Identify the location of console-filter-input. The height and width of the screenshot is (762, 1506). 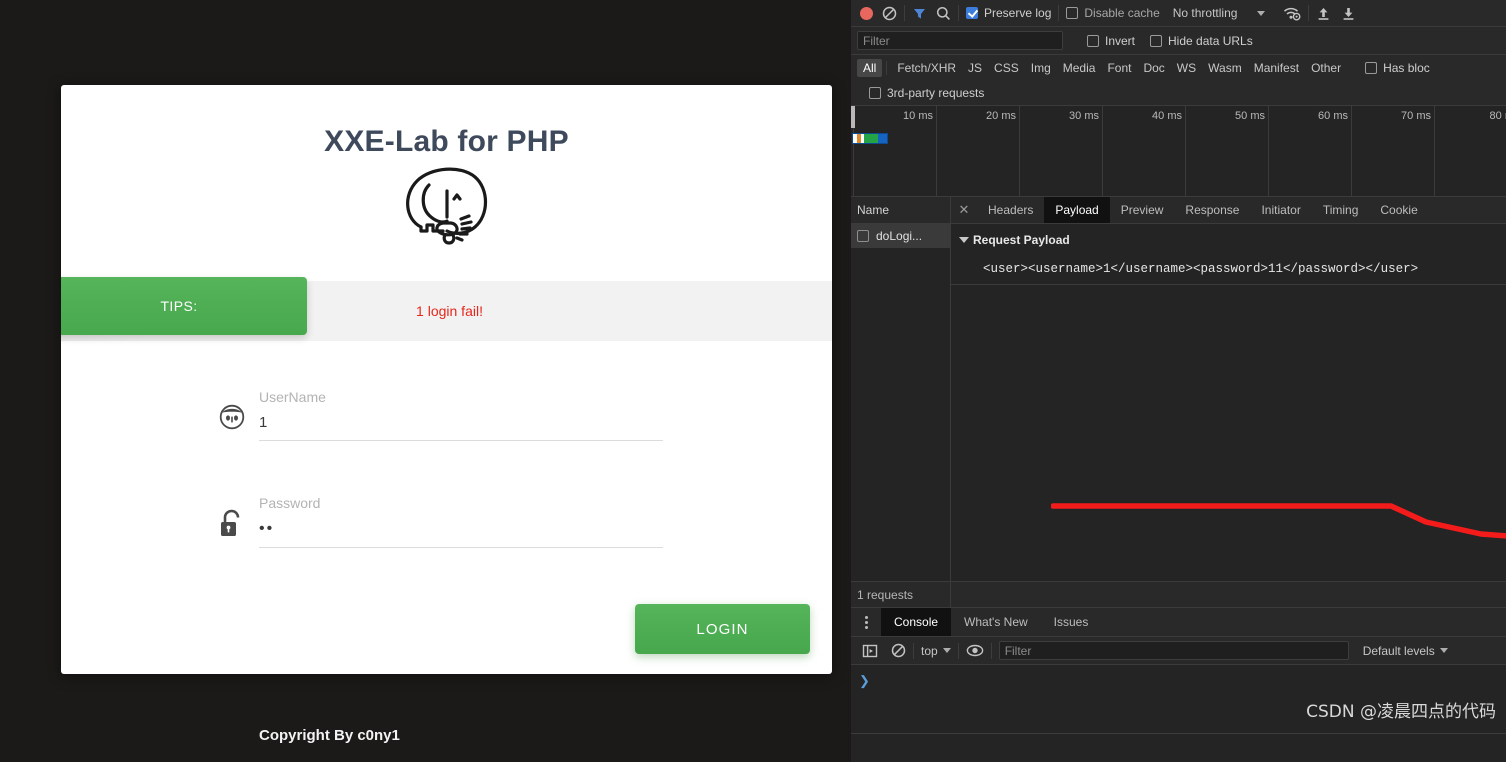
(1173, 650).